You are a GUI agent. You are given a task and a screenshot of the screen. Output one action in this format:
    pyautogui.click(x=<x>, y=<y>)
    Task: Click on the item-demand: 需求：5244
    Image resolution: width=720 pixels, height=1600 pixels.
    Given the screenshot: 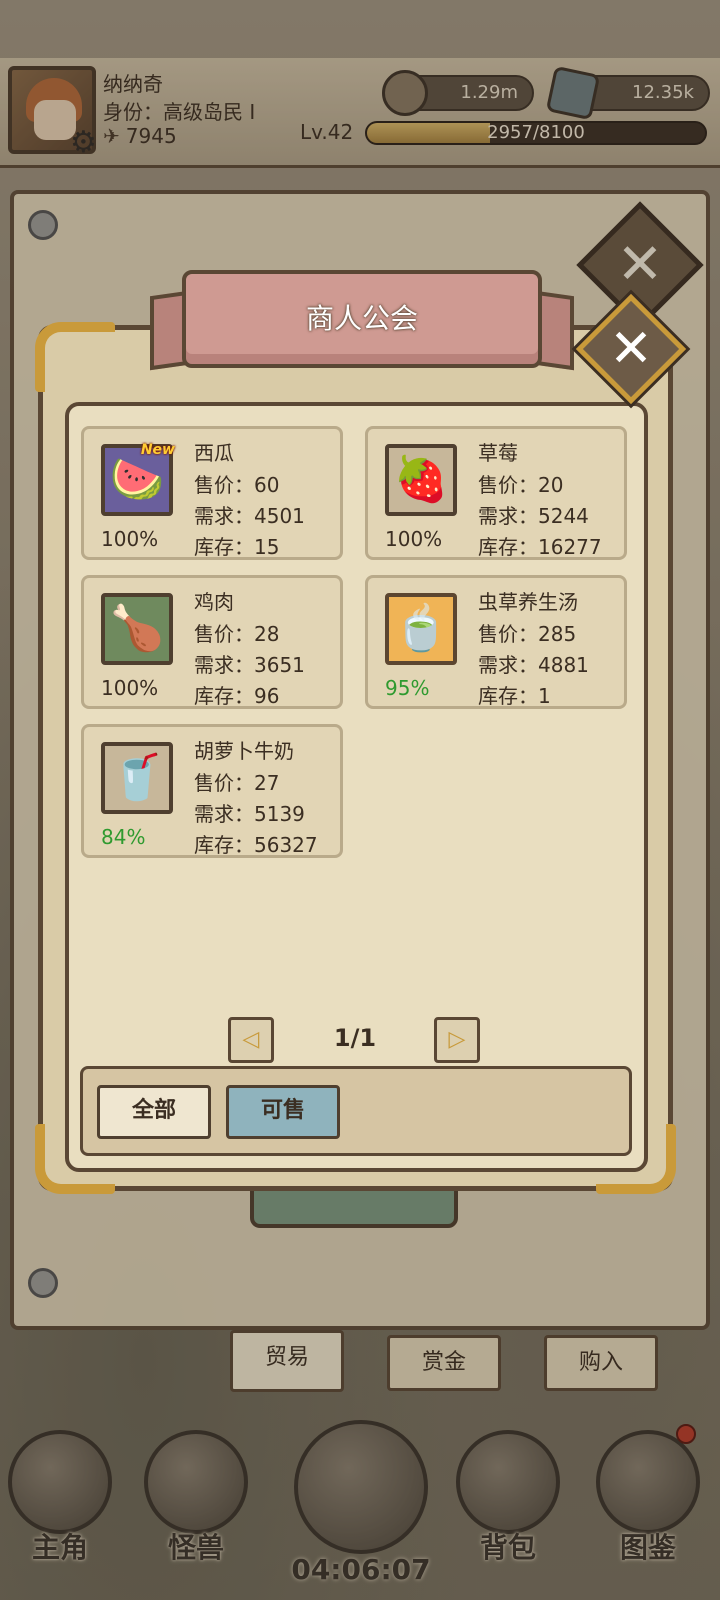 What is the action you would take?
    pyautogui.click(x=533, y=516)
    